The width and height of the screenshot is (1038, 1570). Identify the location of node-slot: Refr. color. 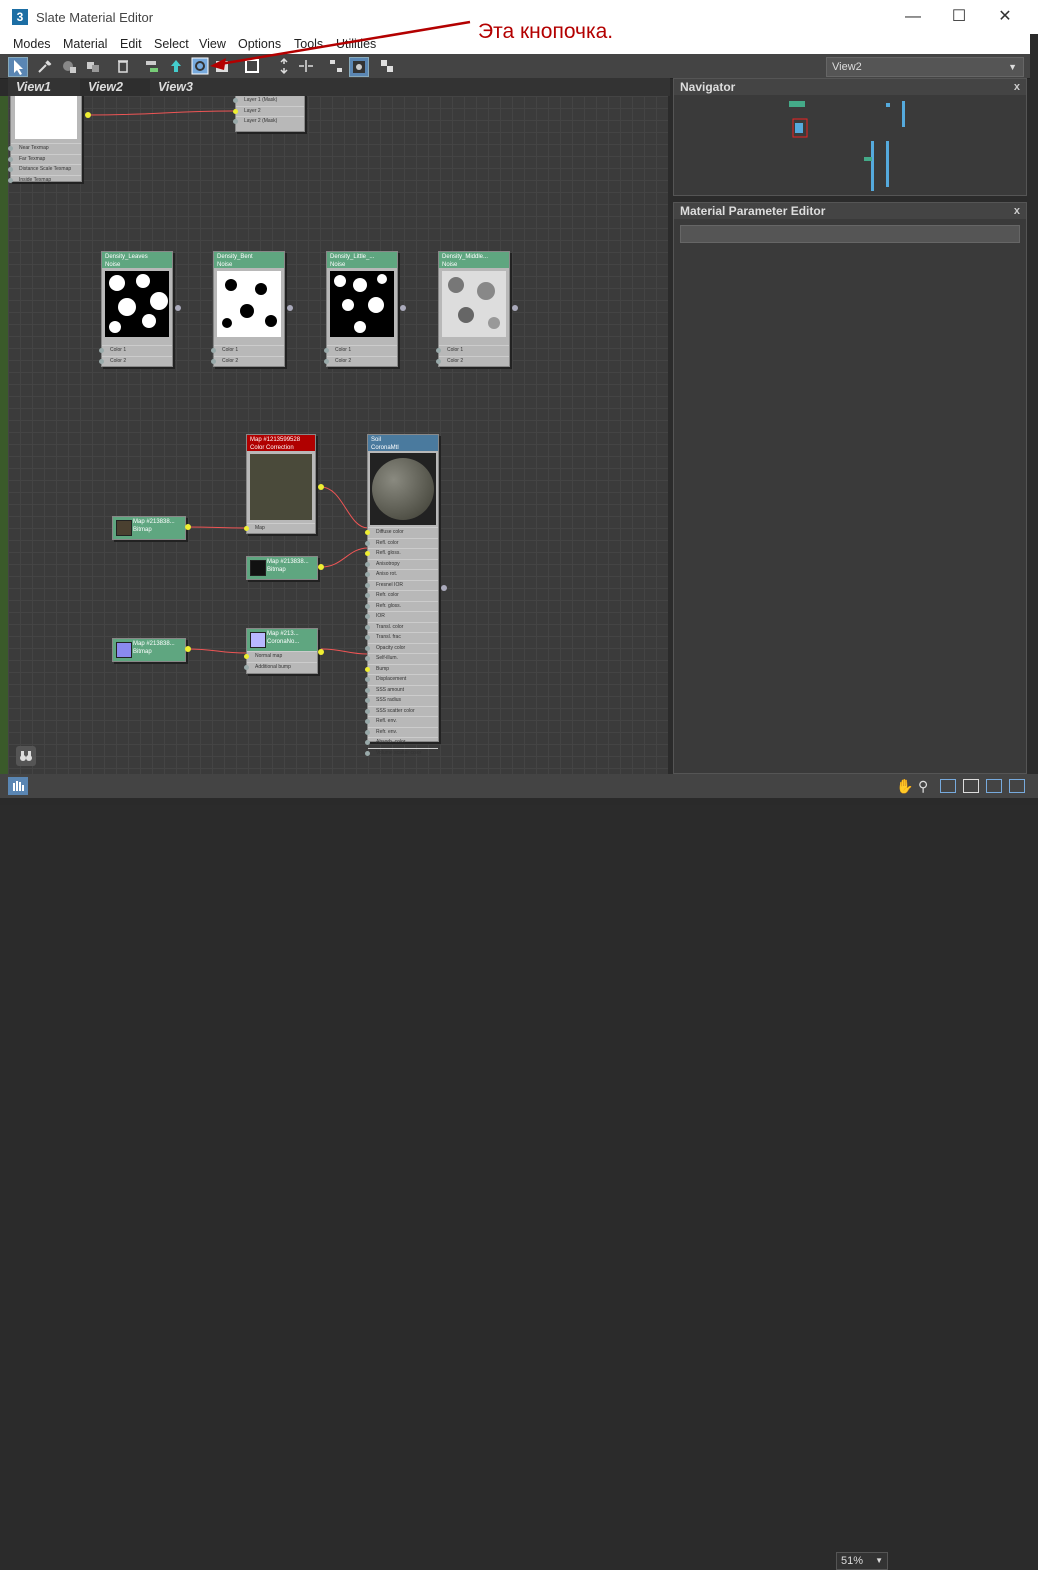
(401, 595).